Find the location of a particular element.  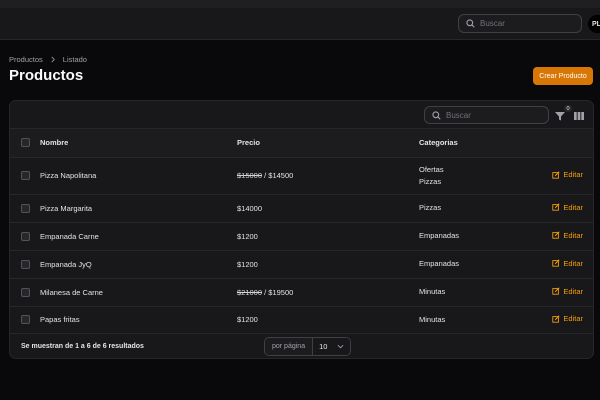

chevron-down-icon is located at coordinates (341, 346).